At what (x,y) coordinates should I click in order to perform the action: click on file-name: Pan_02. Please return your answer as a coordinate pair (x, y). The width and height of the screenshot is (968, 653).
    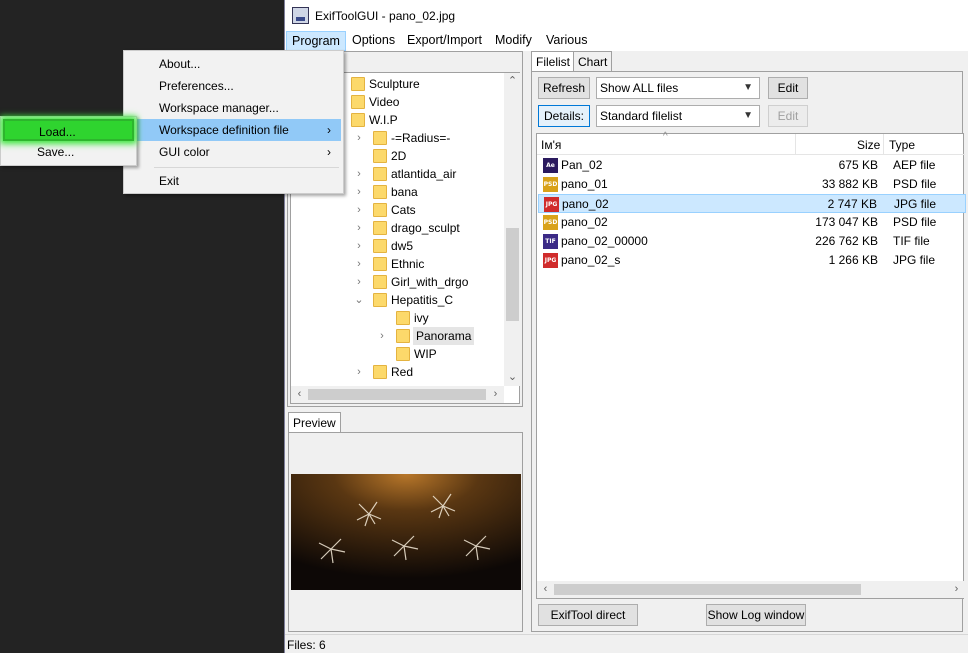
    Looking at the image, I should click on (582, 165).